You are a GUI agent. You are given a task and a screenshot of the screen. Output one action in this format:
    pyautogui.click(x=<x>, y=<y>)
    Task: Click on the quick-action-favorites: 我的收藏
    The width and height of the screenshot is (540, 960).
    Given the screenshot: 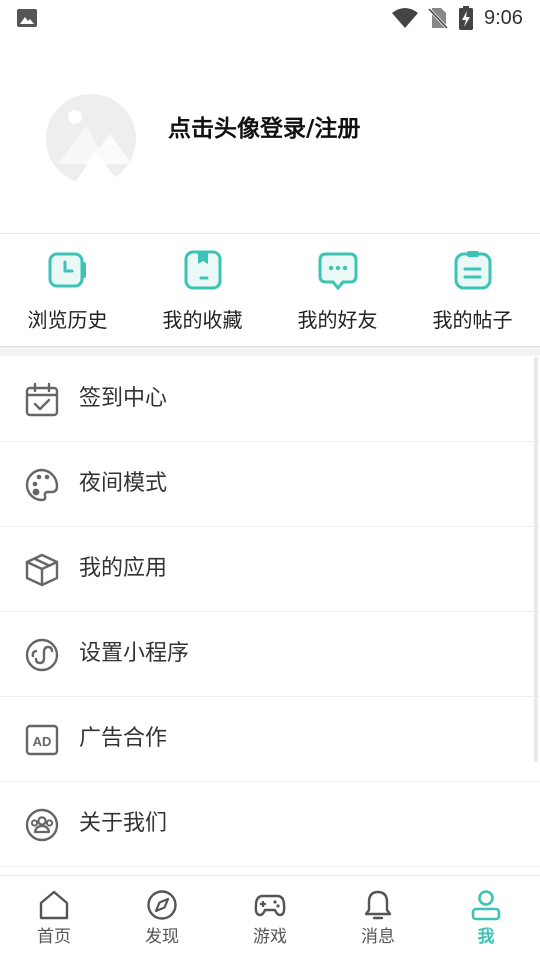 What is the action you would take?
    pyautogui.click(x=202, y=289)
    